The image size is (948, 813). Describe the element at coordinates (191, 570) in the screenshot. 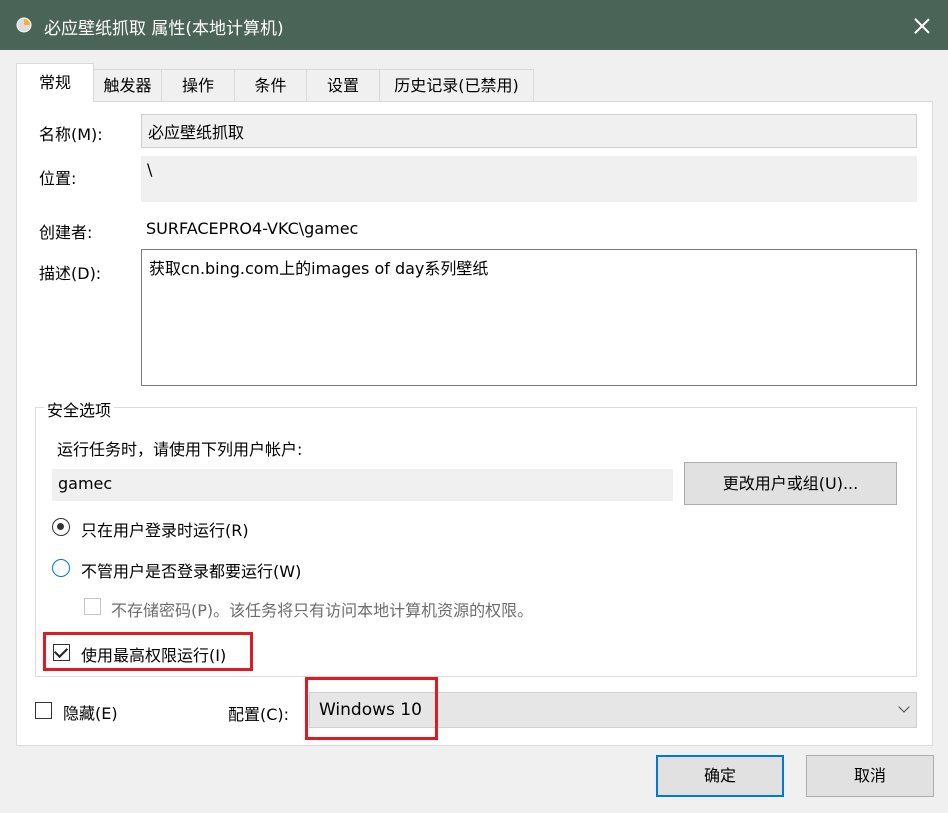

I see `run-whether-logged-on-label: 不管用户是否登录都要运行(W)` at that location.